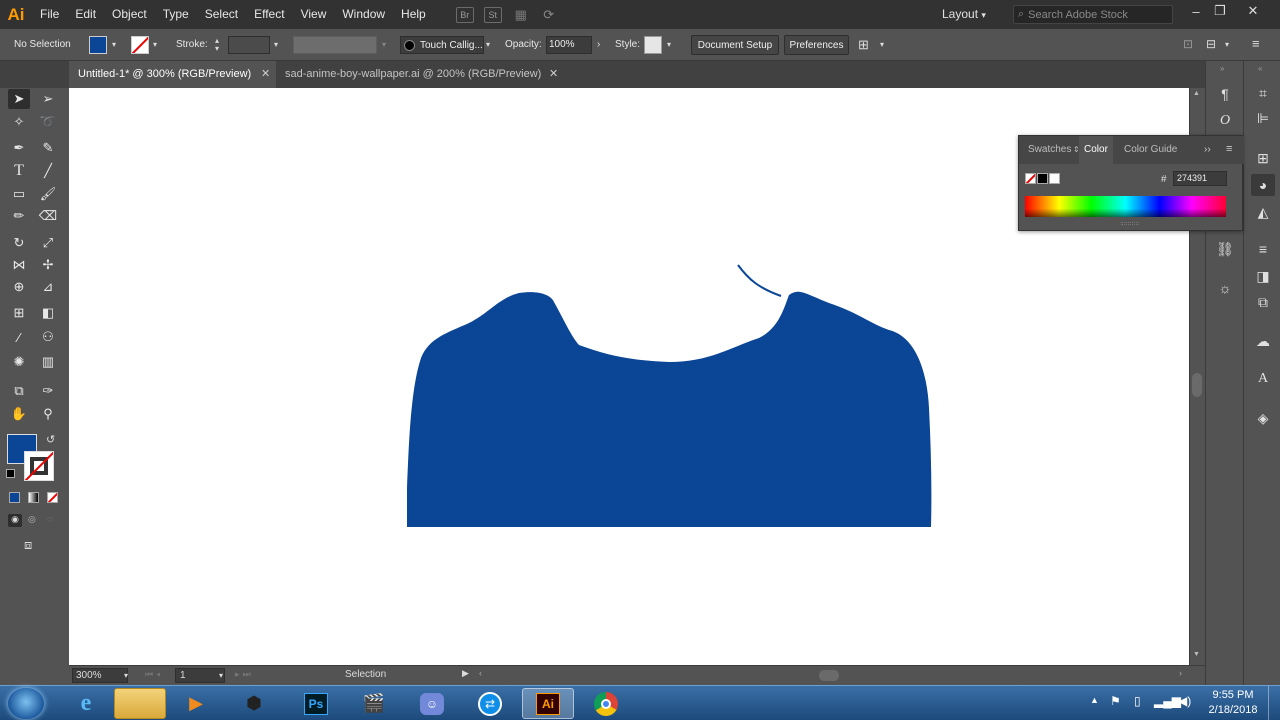 Image resolution: width=1280 pixels, height=720 pixels. What do you see at coordinates (48, 243) in the screenshot?
I see `scale-tool-icon: ⤢` at bounding box center [48, 243].